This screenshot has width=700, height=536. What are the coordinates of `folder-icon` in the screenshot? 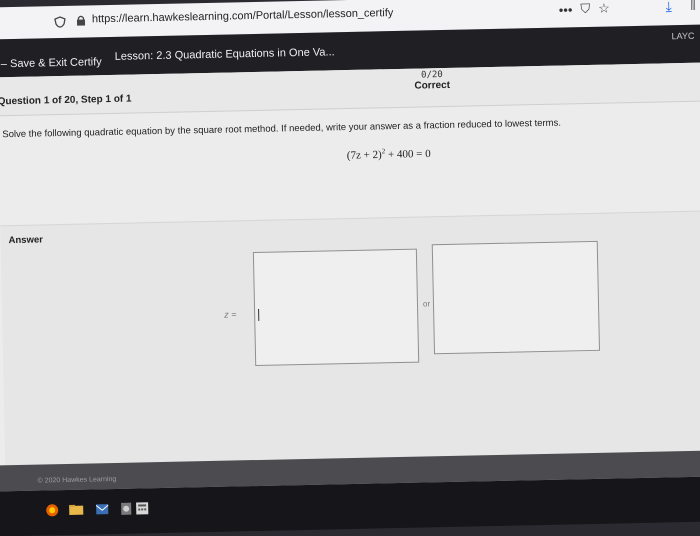 It's located at (76, 510).